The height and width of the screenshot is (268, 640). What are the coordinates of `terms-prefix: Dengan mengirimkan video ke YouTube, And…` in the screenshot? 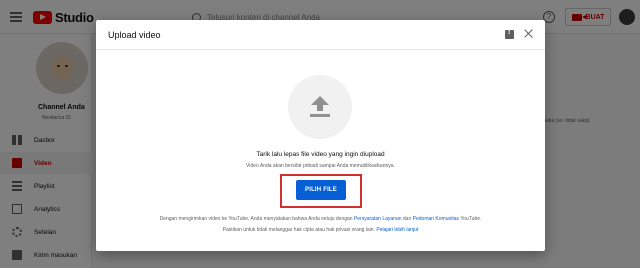 It's located at (256, 219).